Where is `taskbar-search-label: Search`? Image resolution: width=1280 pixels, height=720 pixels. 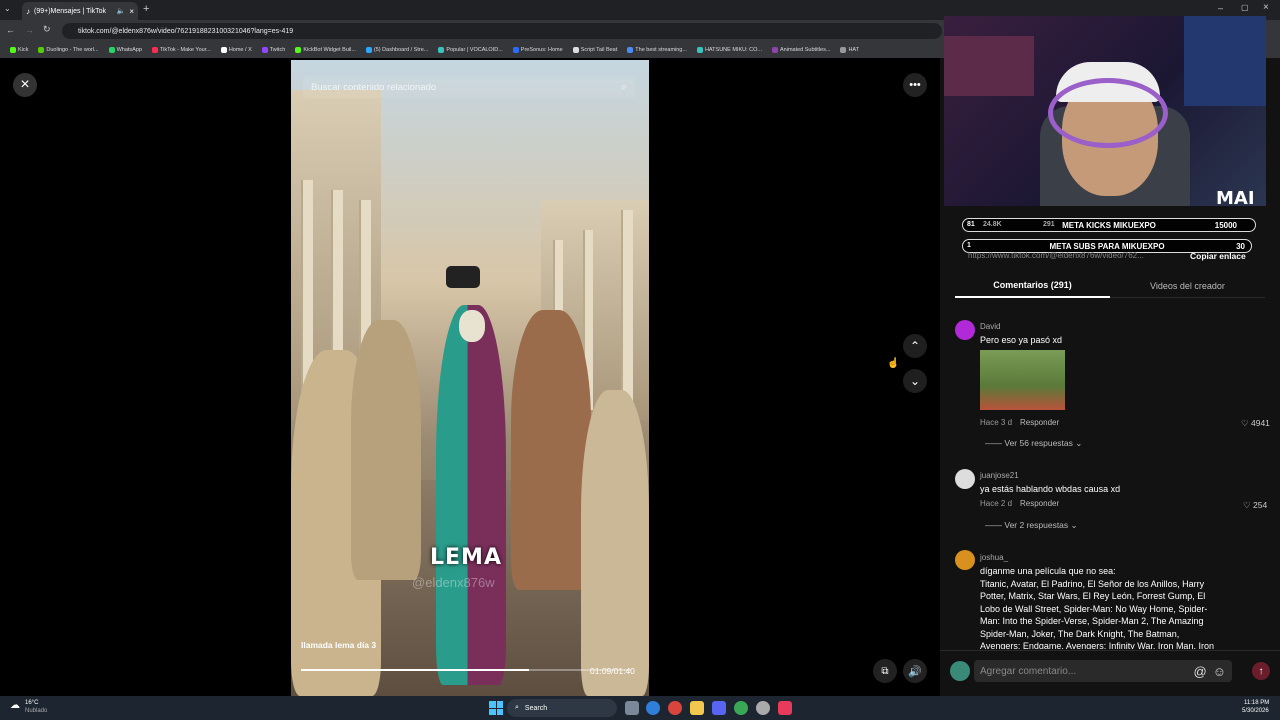 taskbar-search-label: Search is located at coordinates (536, 708).